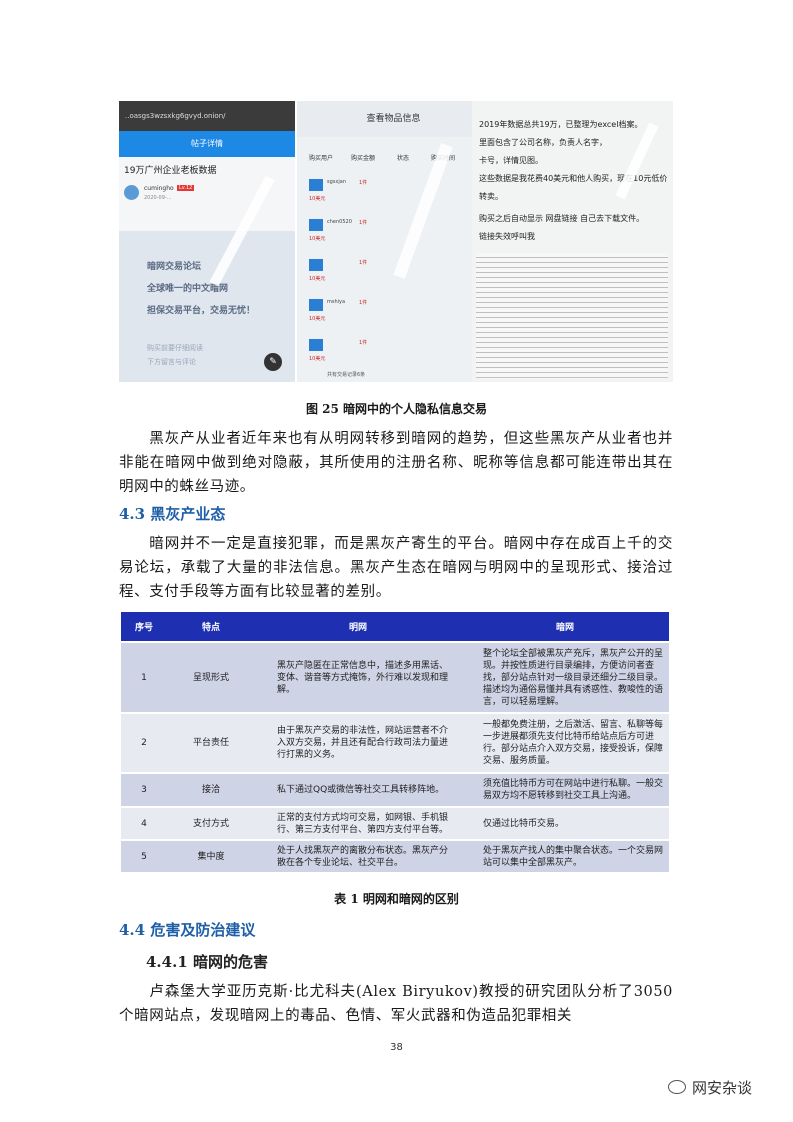  What do you see at coordinates (358, 677) in the screenshot?
I see `cell-clearnet: 黑灰产隐匿在正常信息中，描述多用黑话、变体、谐音等方式掩饰，外行难以发现和理解。` at bounding box center [358, 677].